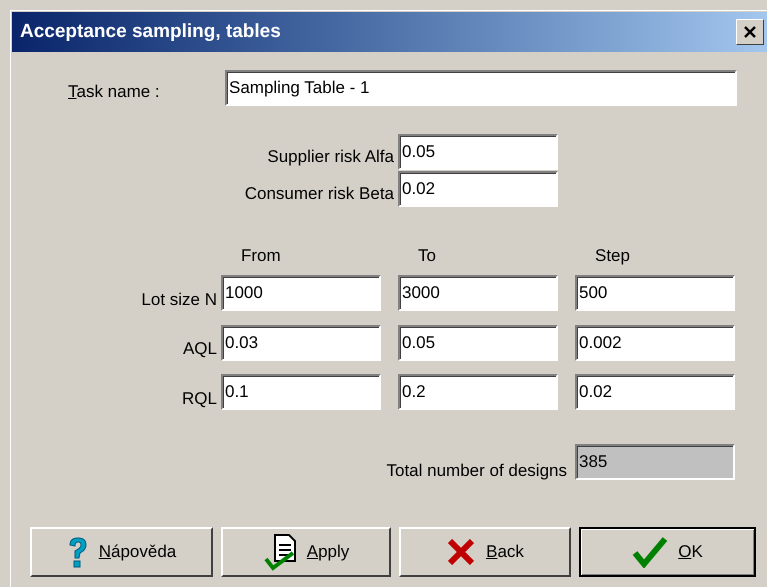  What do you see at coordinates (279, 551) in the screenshot?
I see `document-check-icon` at bounding box center [279, 551].